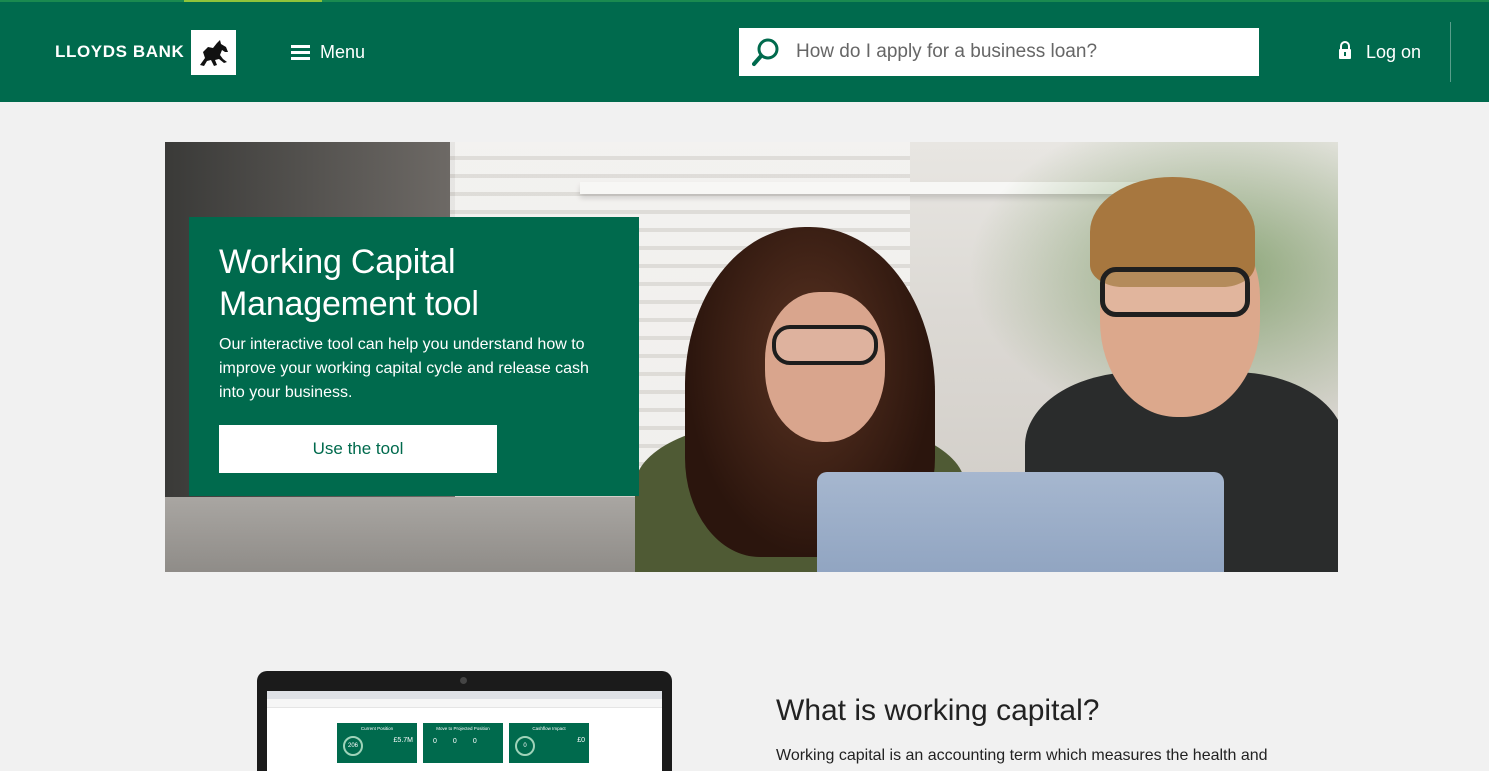  Describe the element at coordinates (766, 52) in the screenshot. I see `magnifier-icon` at that location.